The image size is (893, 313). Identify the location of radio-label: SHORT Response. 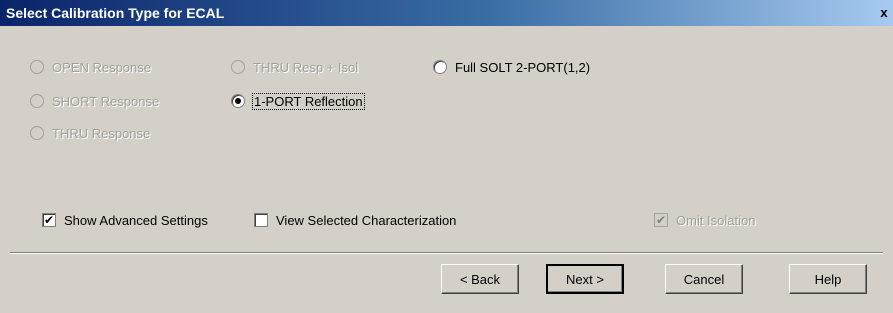
(106, 101).